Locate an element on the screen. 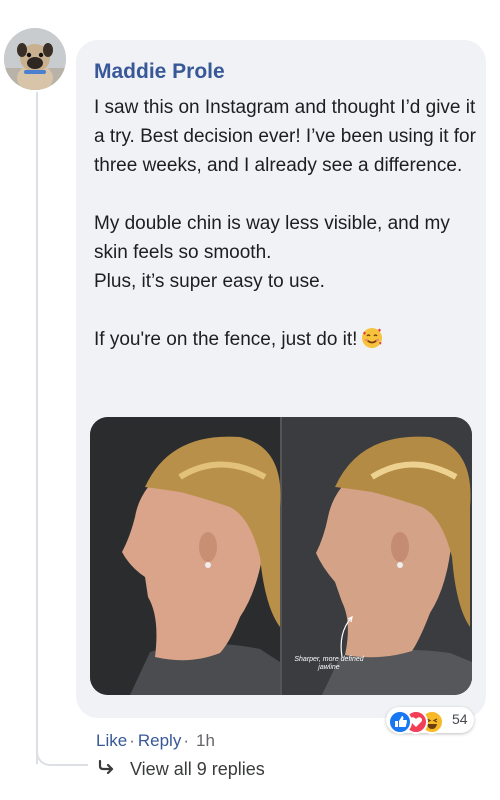 This screenshot has width=500, height=800. comment-author-name: Maddie Prole is located at coordinates (159, 72).